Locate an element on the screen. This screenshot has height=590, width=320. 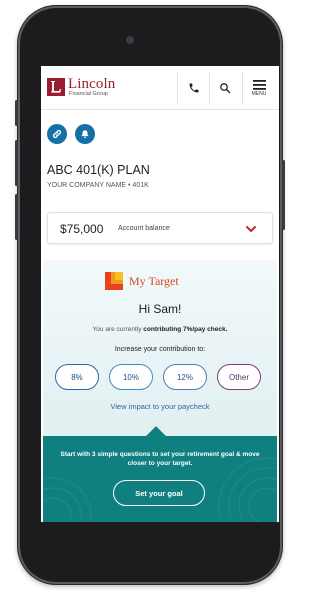
call-button is located at coordinates (194, 88).